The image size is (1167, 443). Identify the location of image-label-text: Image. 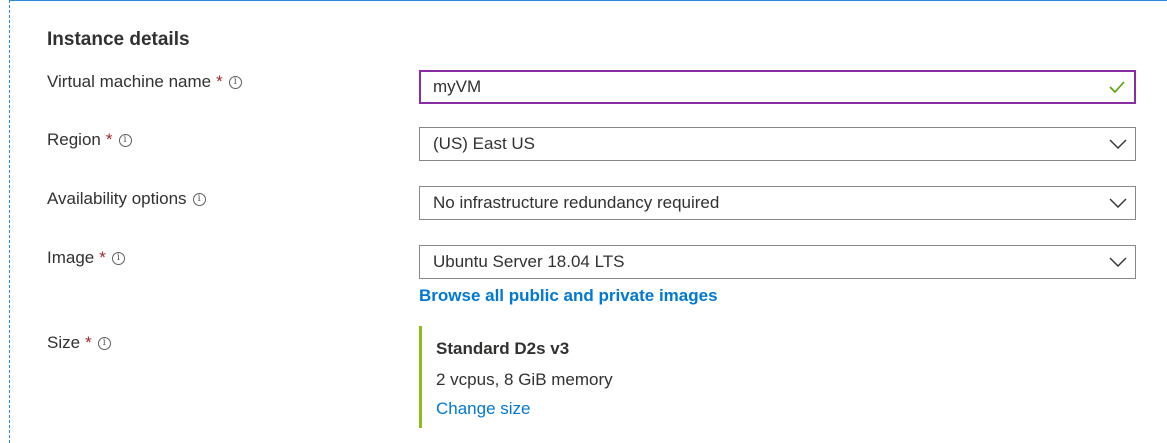
(71, 257).